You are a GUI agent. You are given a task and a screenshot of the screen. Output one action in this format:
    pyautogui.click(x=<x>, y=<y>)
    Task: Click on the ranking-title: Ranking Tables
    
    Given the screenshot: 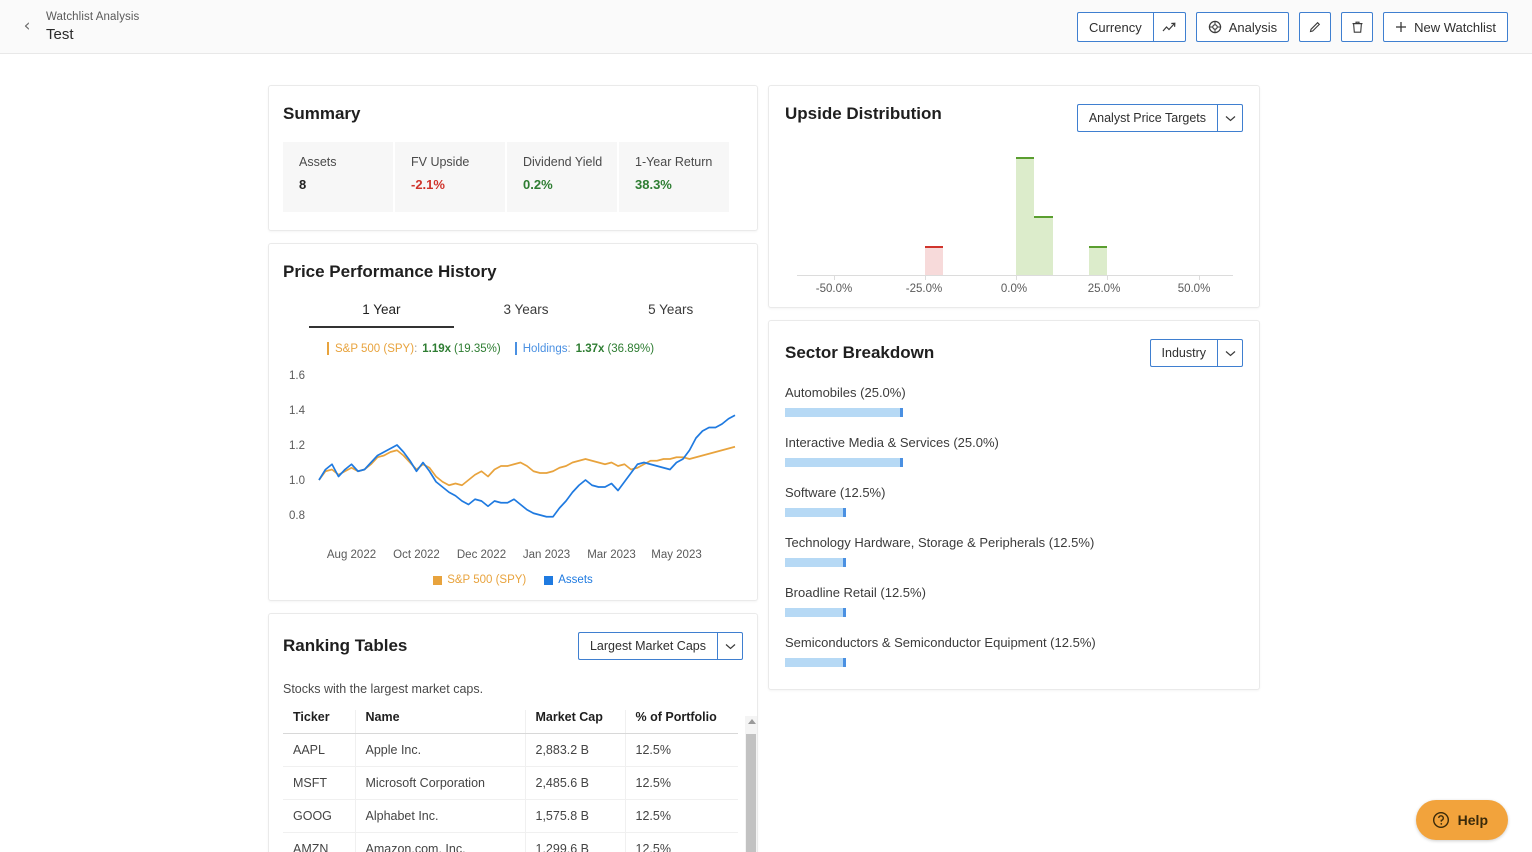 What is the action you would take?
    pyautogui.click(x=345, y=645)
    